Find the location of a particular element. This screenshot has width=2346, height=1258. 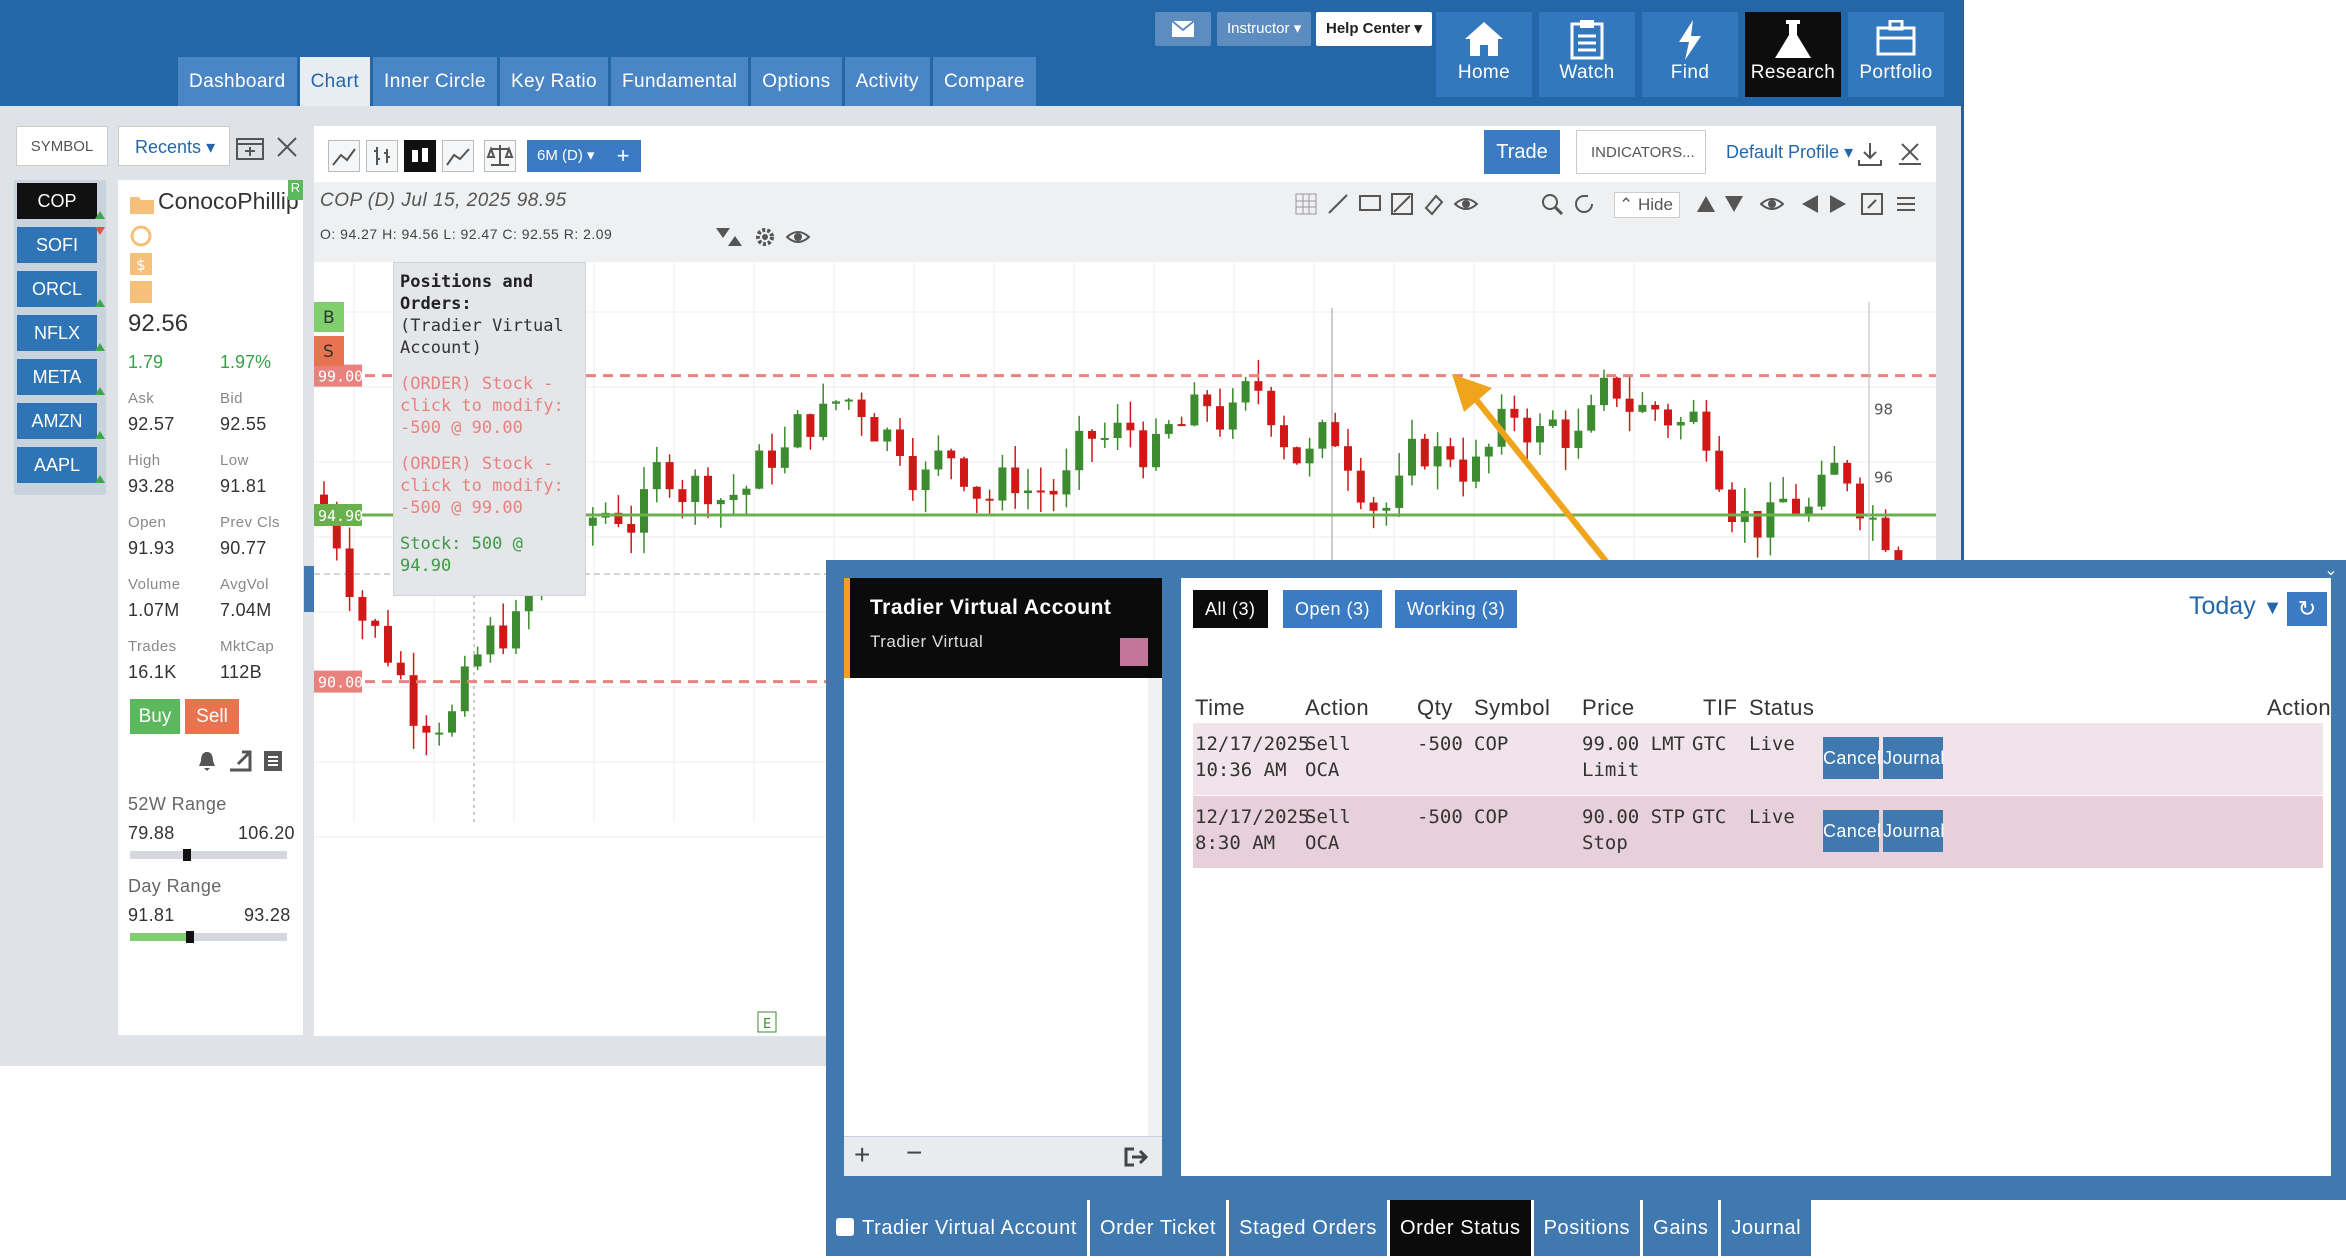

nav-watch: Watch is located at coordinates (1587, 54).